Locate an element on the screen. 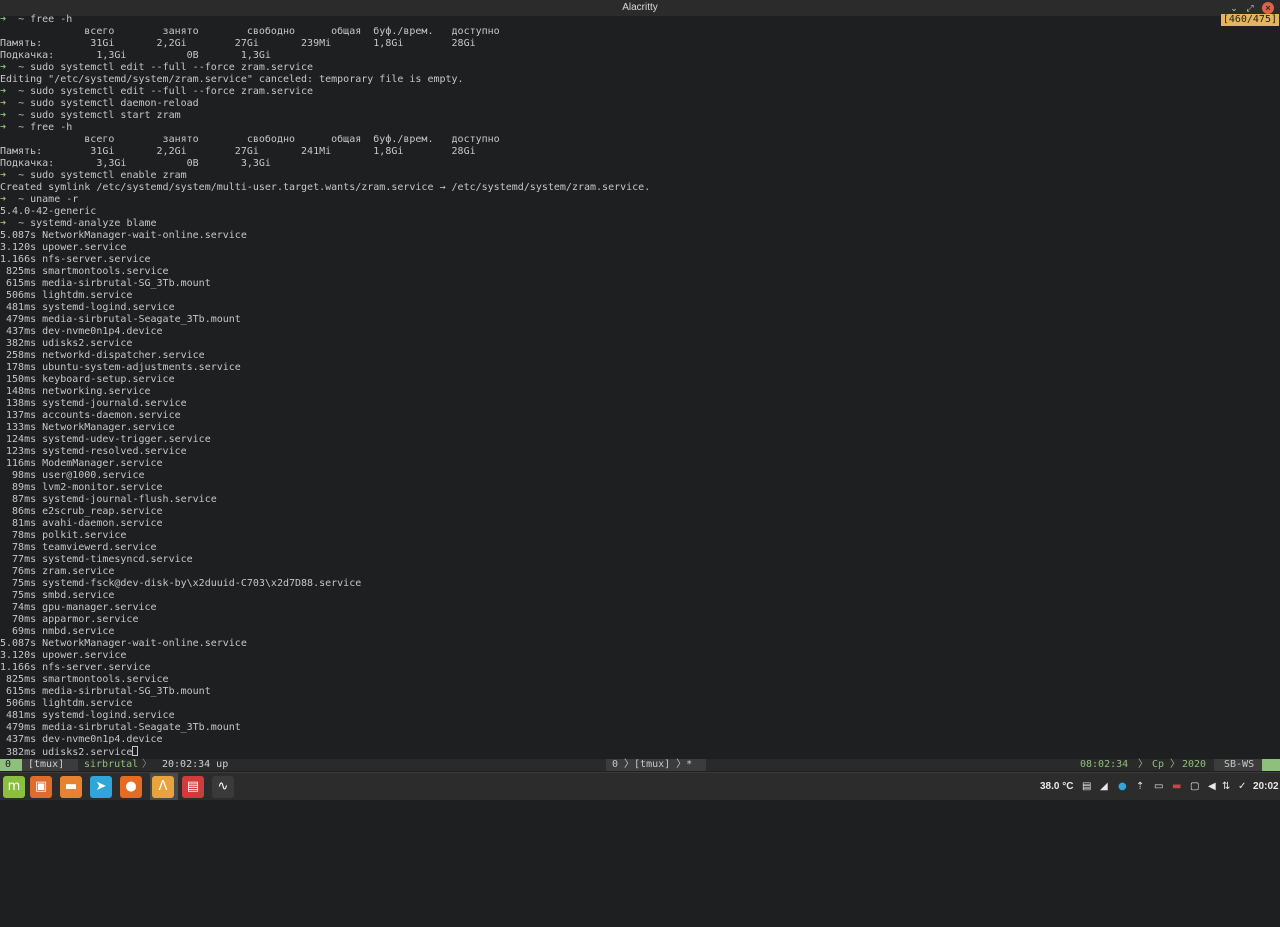 This screenshot has height=927, width=1280. clock: 20:02 is located at coordinates (1266, 786).